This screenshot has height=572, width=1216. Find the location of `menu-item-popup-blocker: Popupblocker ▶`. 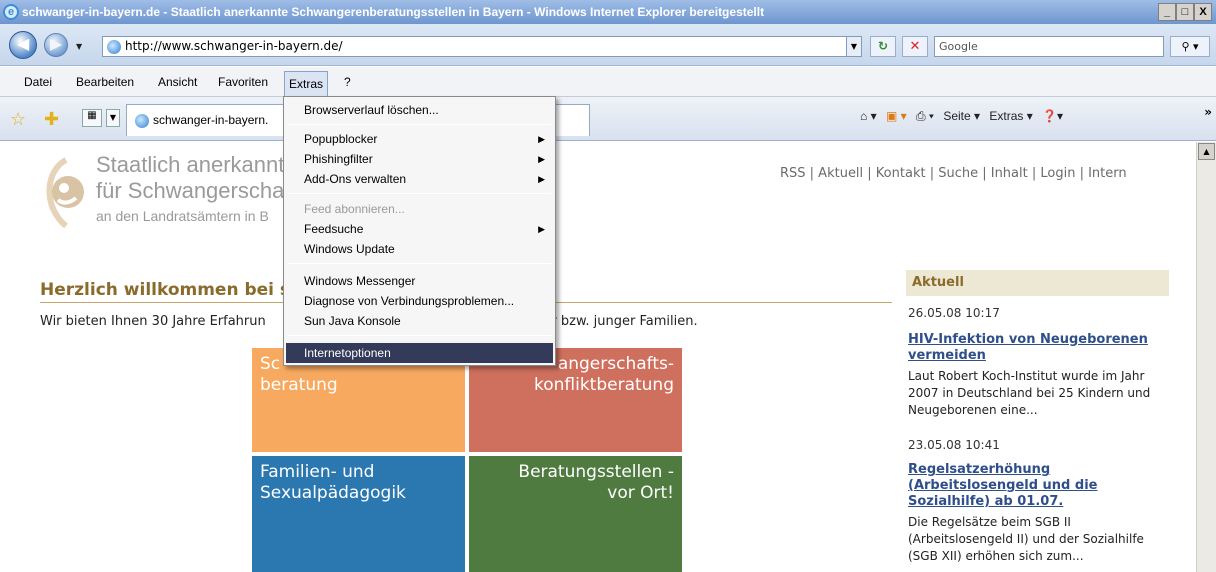

menu-item-popup-blocker: Popupblocker ▶ is located at coordinates (419, 139).